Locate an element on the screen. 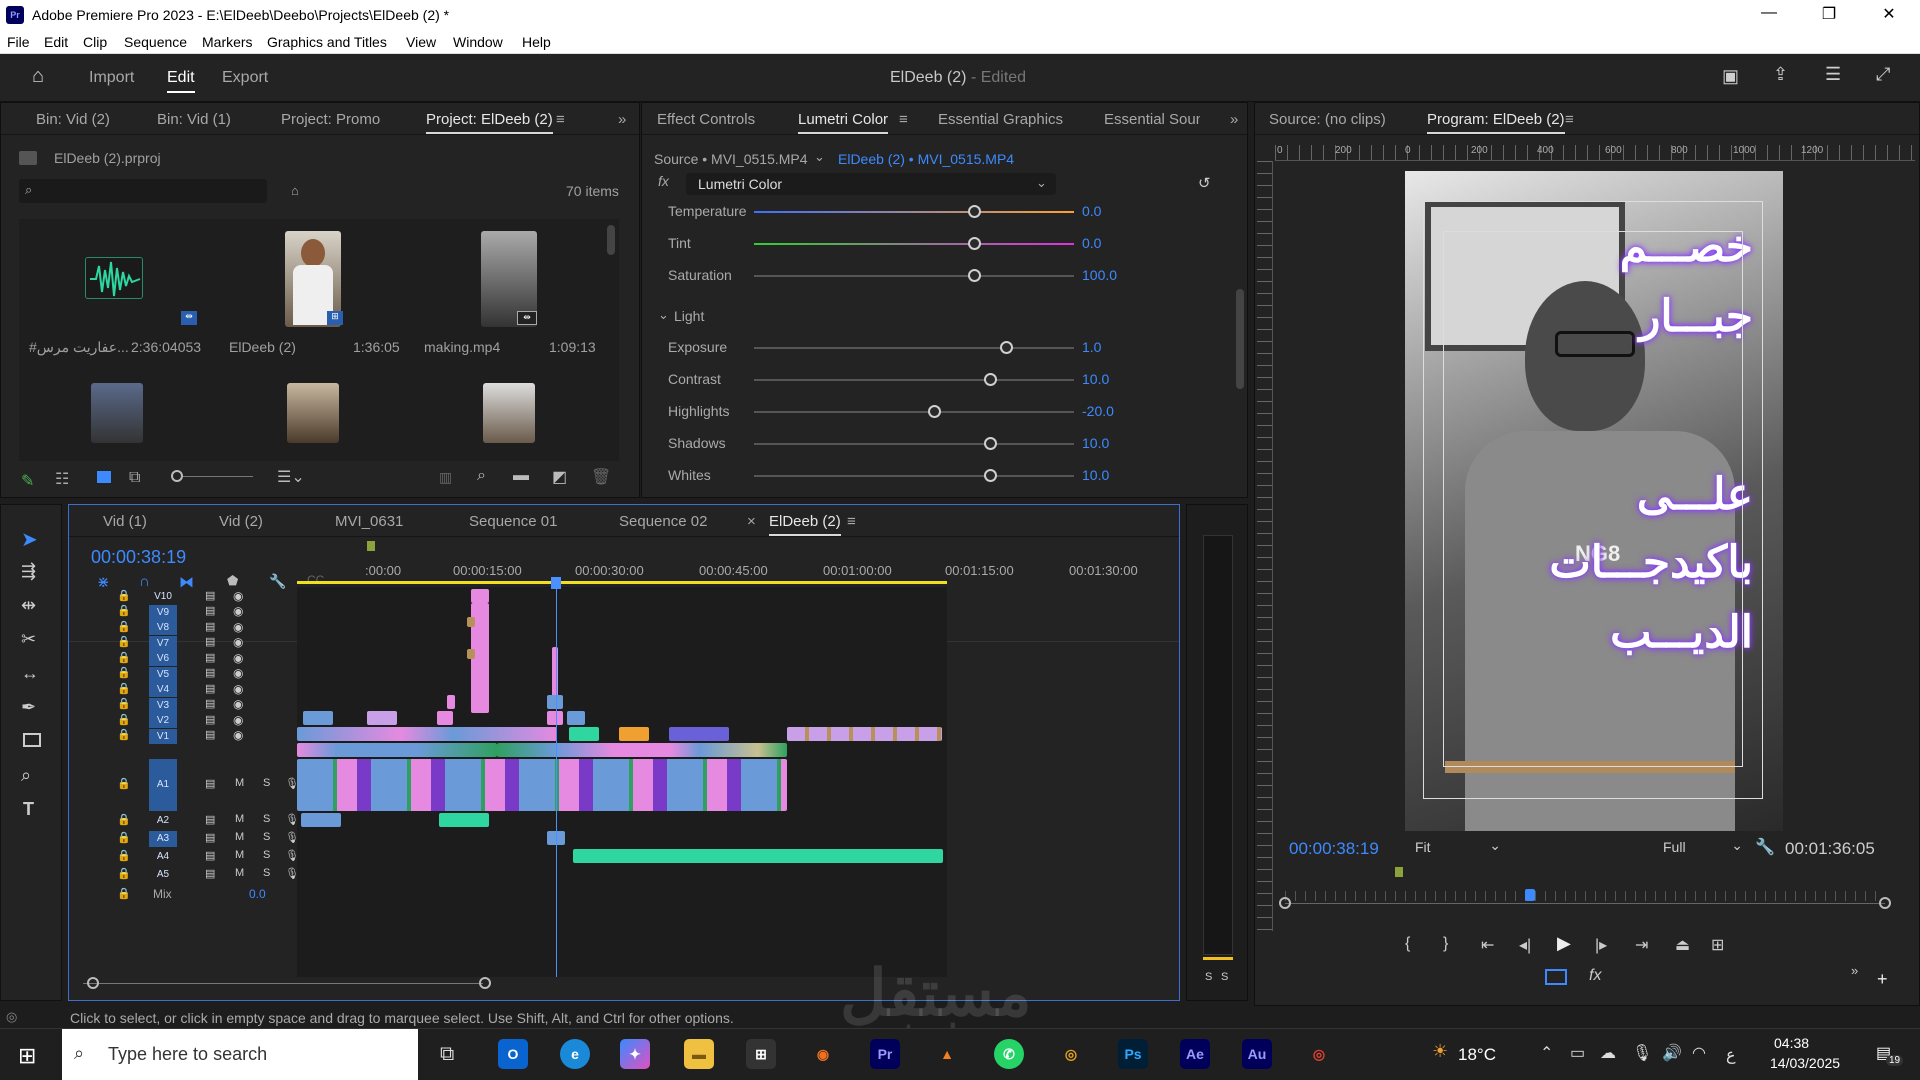  restore-icon: ❐ is located at coordinates (1829, 14).